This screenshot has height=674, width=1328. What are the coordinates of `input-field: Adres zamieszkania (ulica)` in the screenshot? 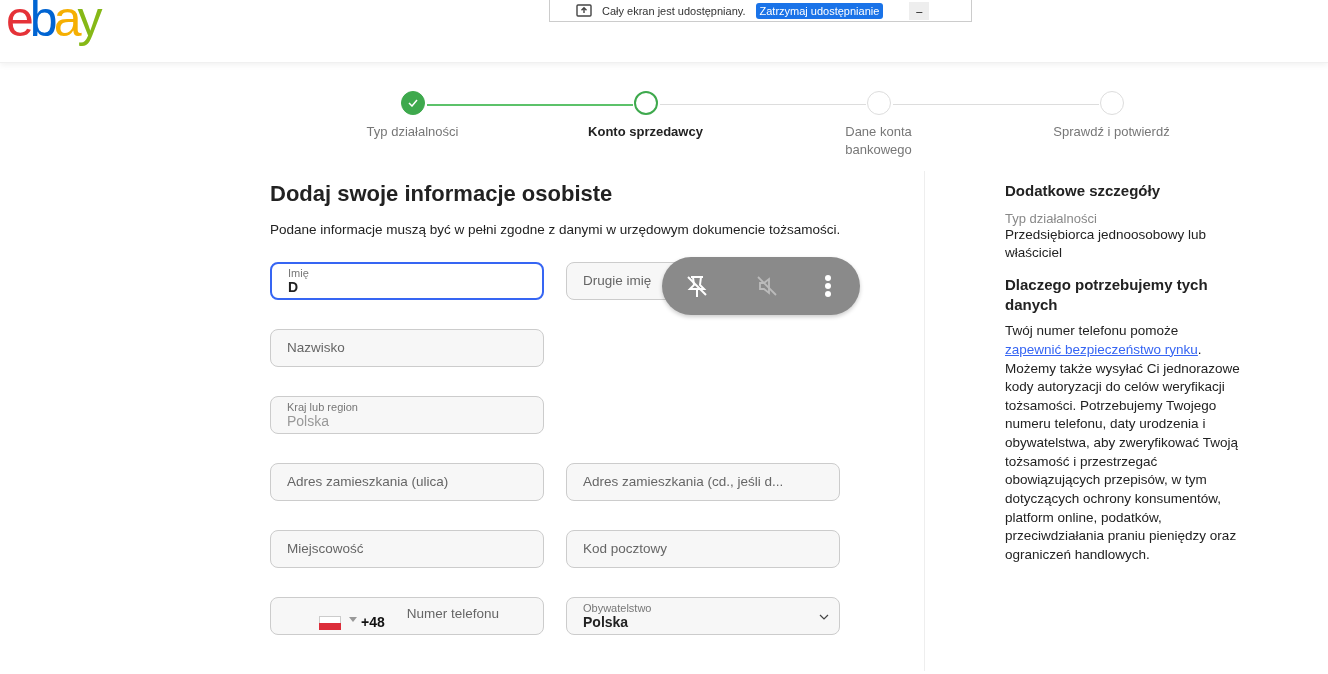 It's located at (407, 481).